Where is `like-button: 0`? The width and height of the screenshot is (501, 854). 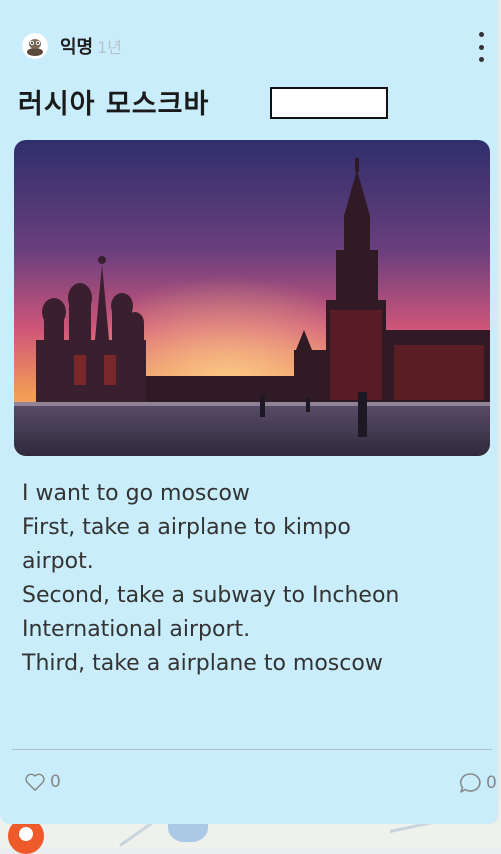 like-button: 0 is located at coordinates (42, 782).